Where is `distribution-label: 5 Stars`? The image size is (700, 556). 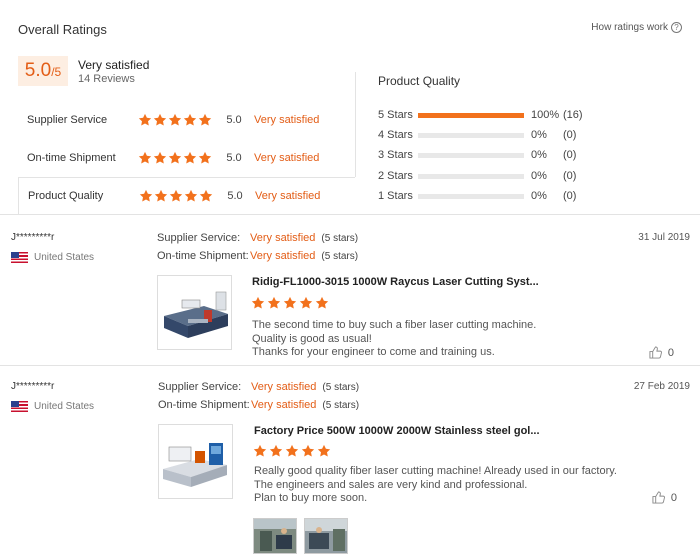
distribution-label: 5 Stars is located at coordinates (395, 115).